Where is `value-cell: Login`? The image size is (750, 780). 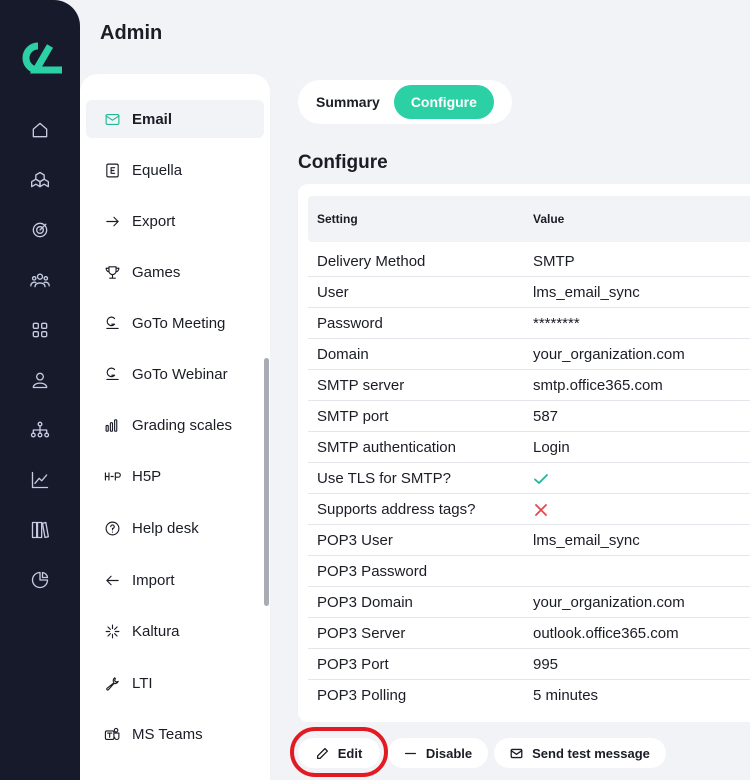
value-cell: Login is located at coordinates (551, 447).